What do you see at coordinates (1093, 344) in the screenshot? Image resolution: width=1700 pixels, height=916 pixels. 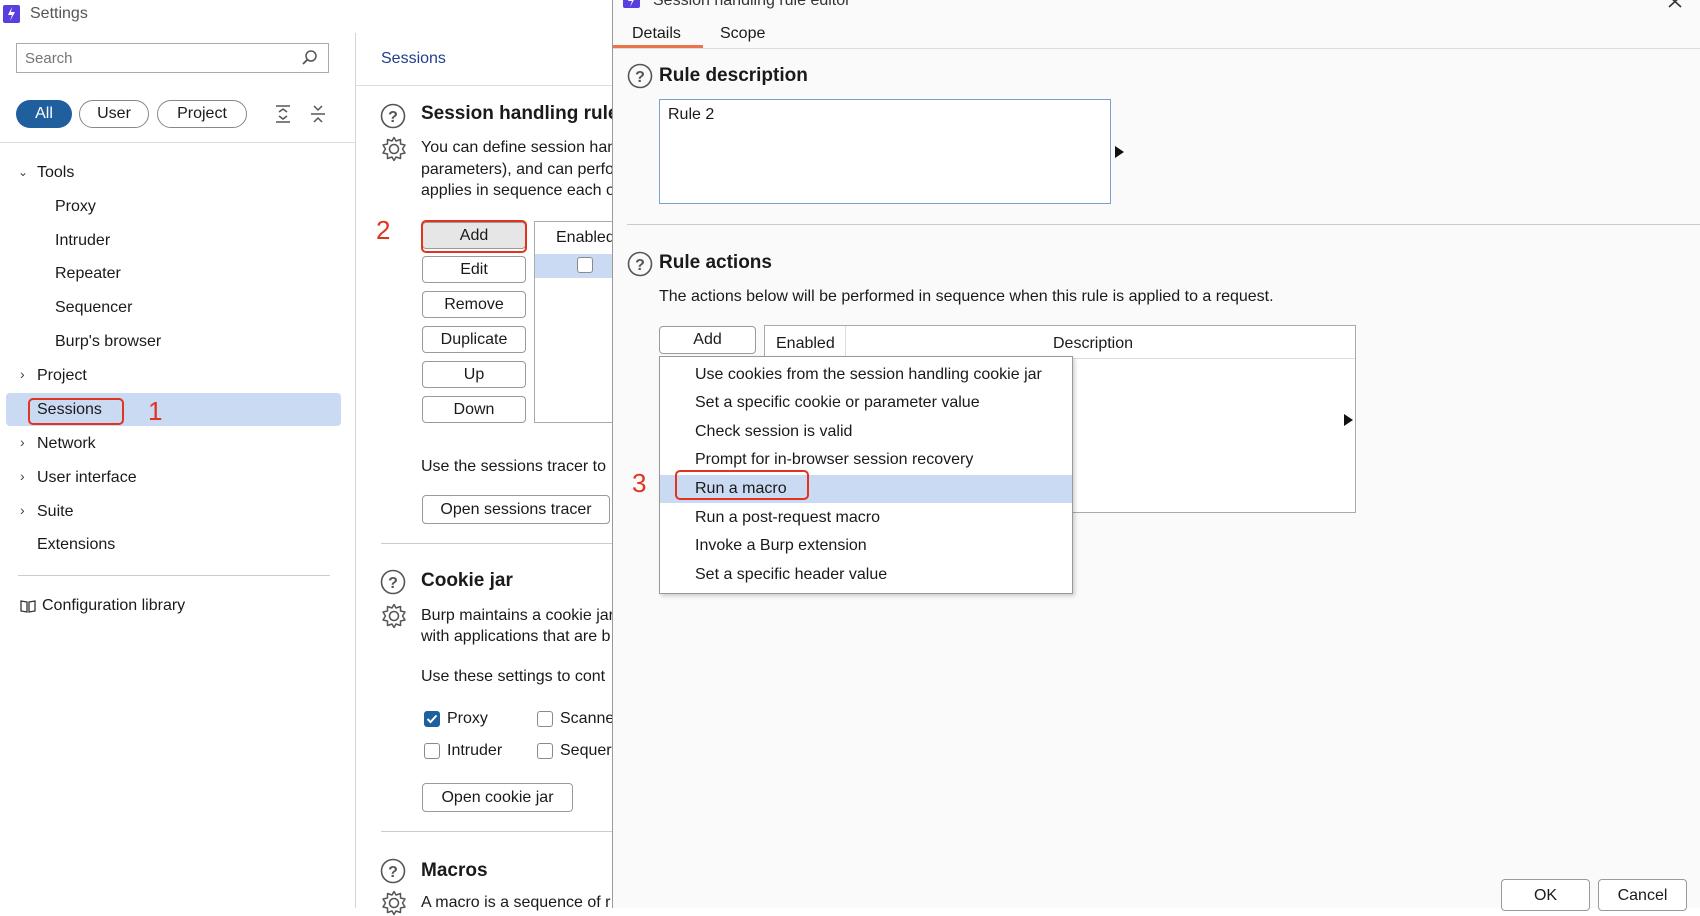 I see `actions-col-description: Description` at bounding box center [1093, 344].